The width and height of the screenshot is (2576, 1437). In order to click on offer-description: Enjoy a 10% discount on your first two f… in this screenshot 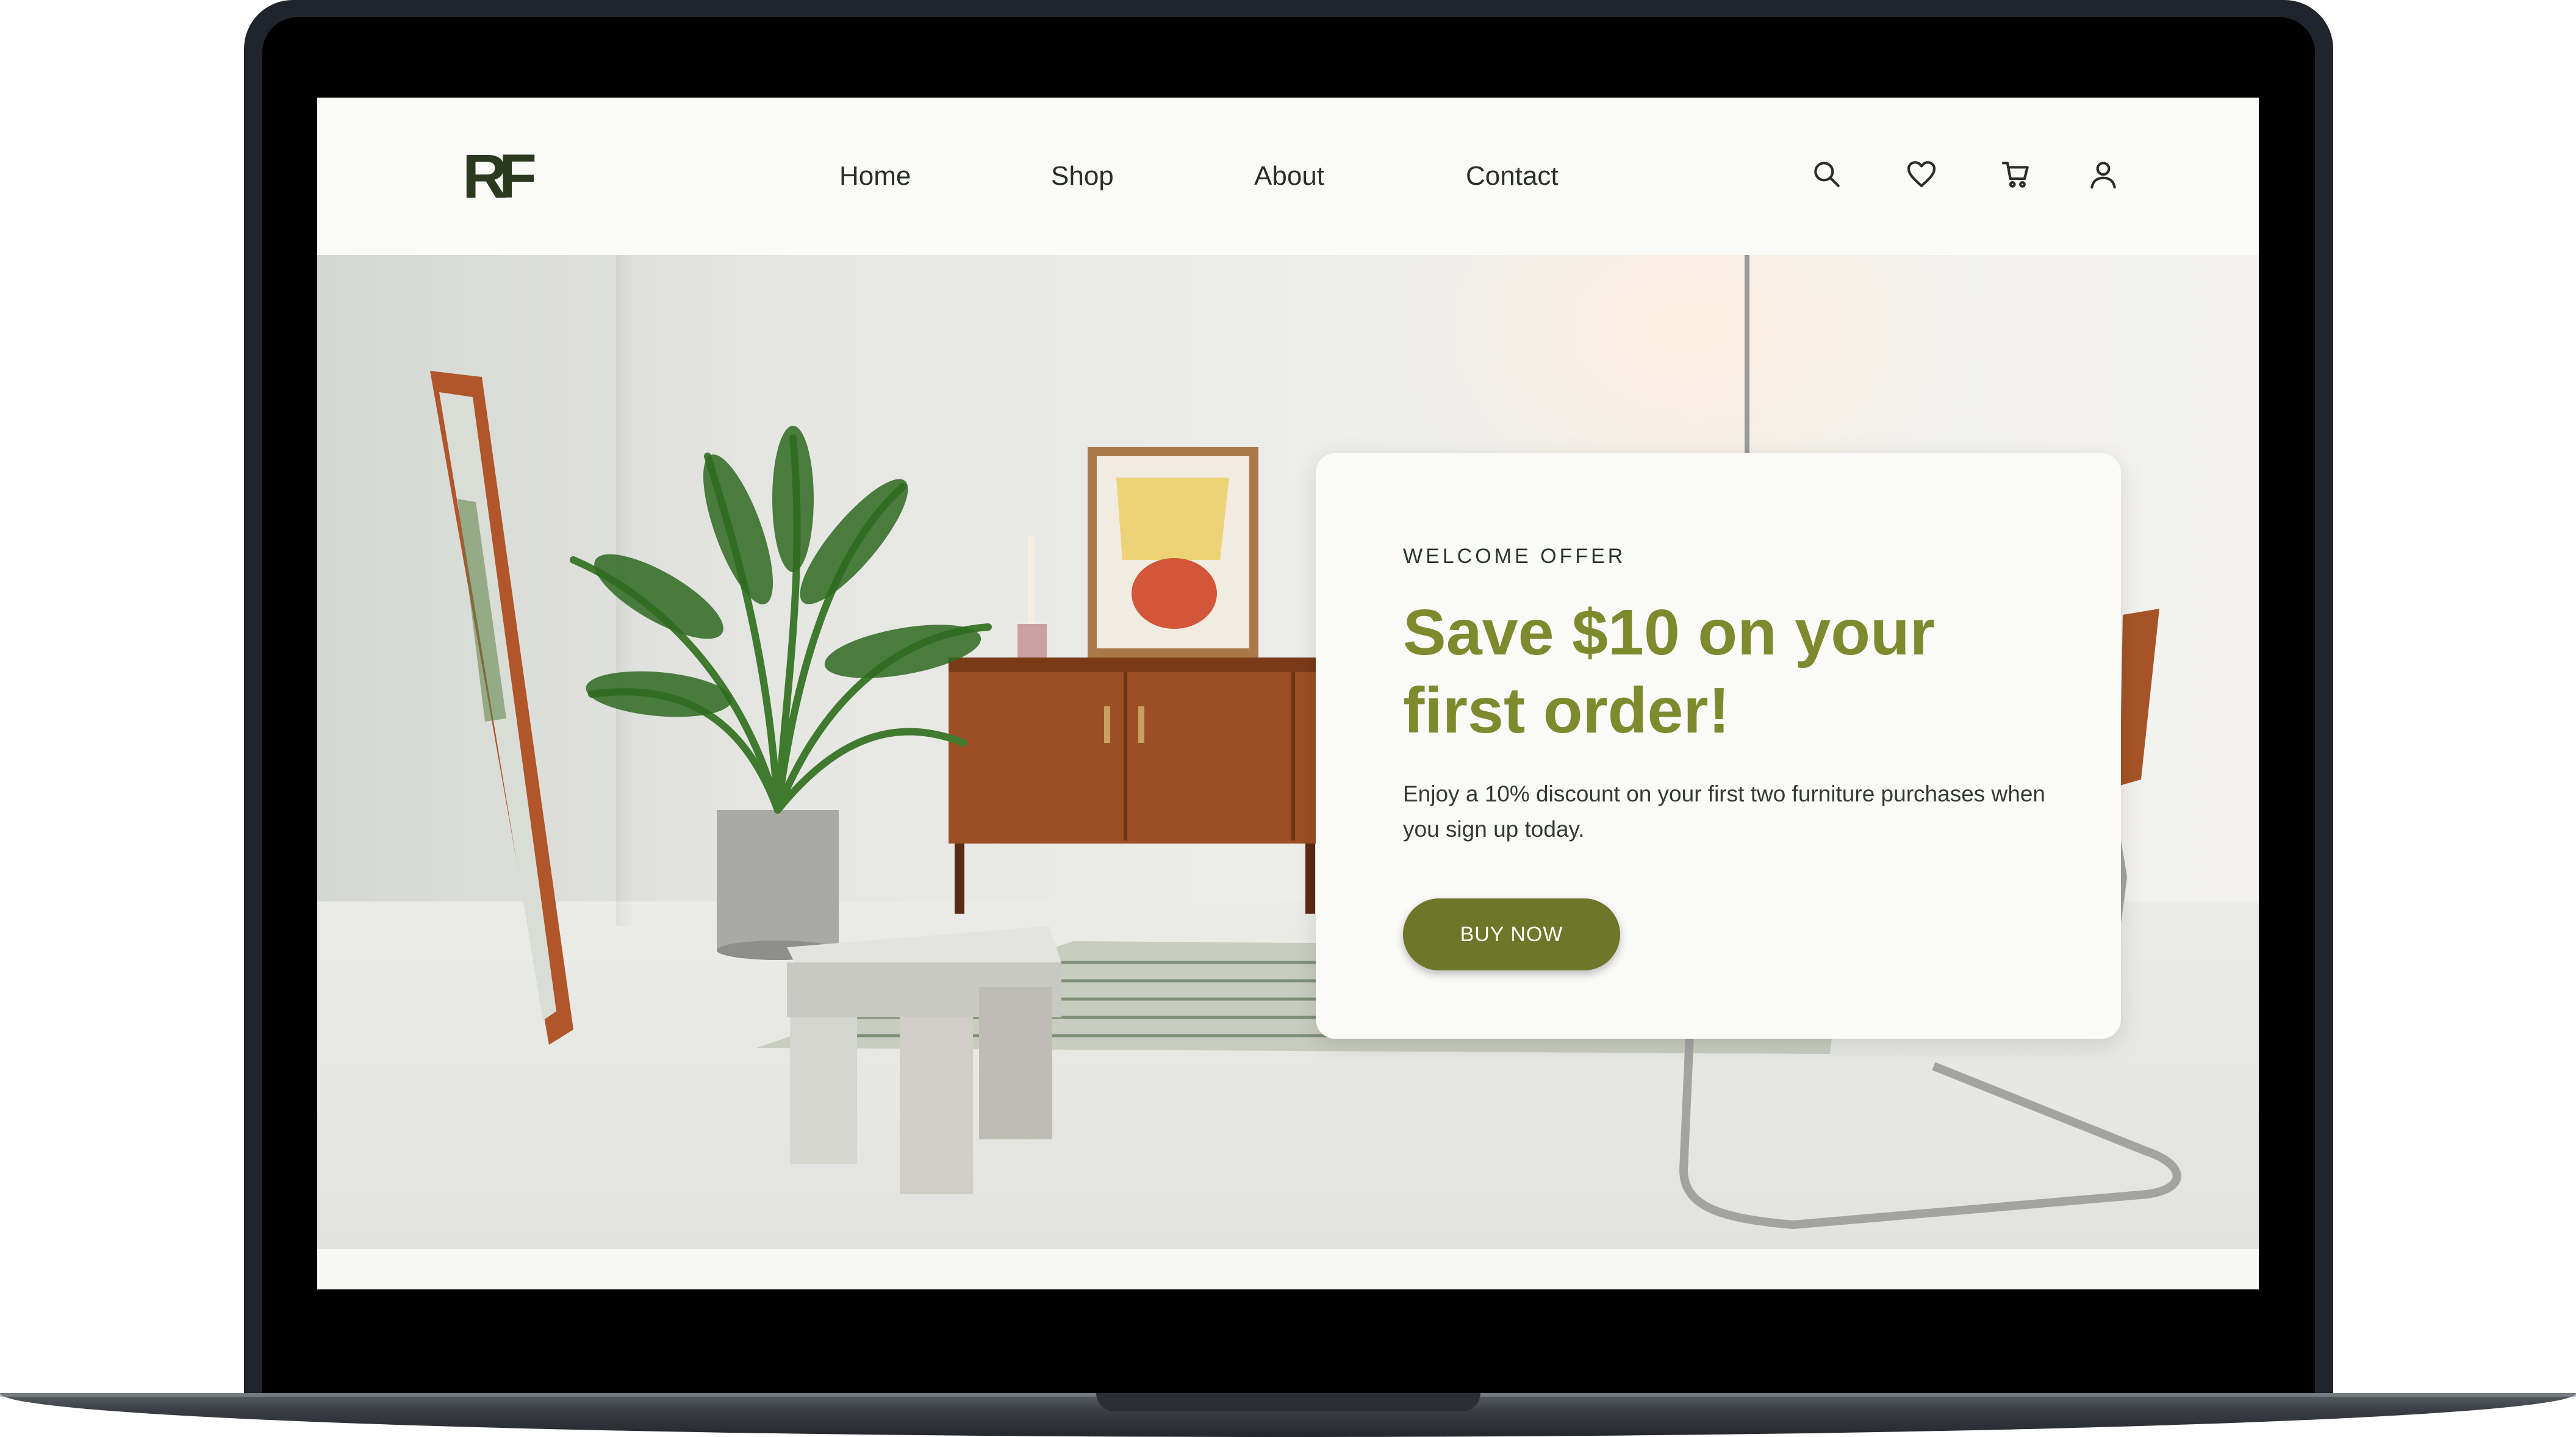, I will do `click(1725, 811)`.